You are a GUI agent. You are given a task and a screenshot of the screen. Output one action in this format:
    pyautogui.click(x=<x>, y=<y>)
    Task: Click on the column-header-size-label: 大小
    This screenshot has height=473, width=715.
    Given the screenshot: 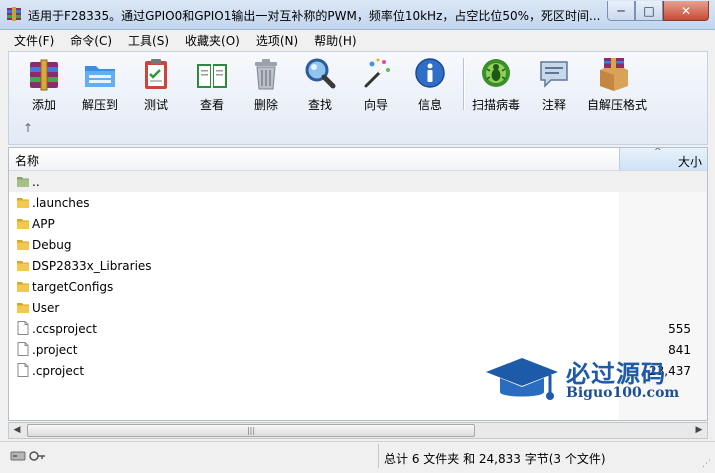 What is the action you would take?
    pyautogui.click(x=689, y=162)
    